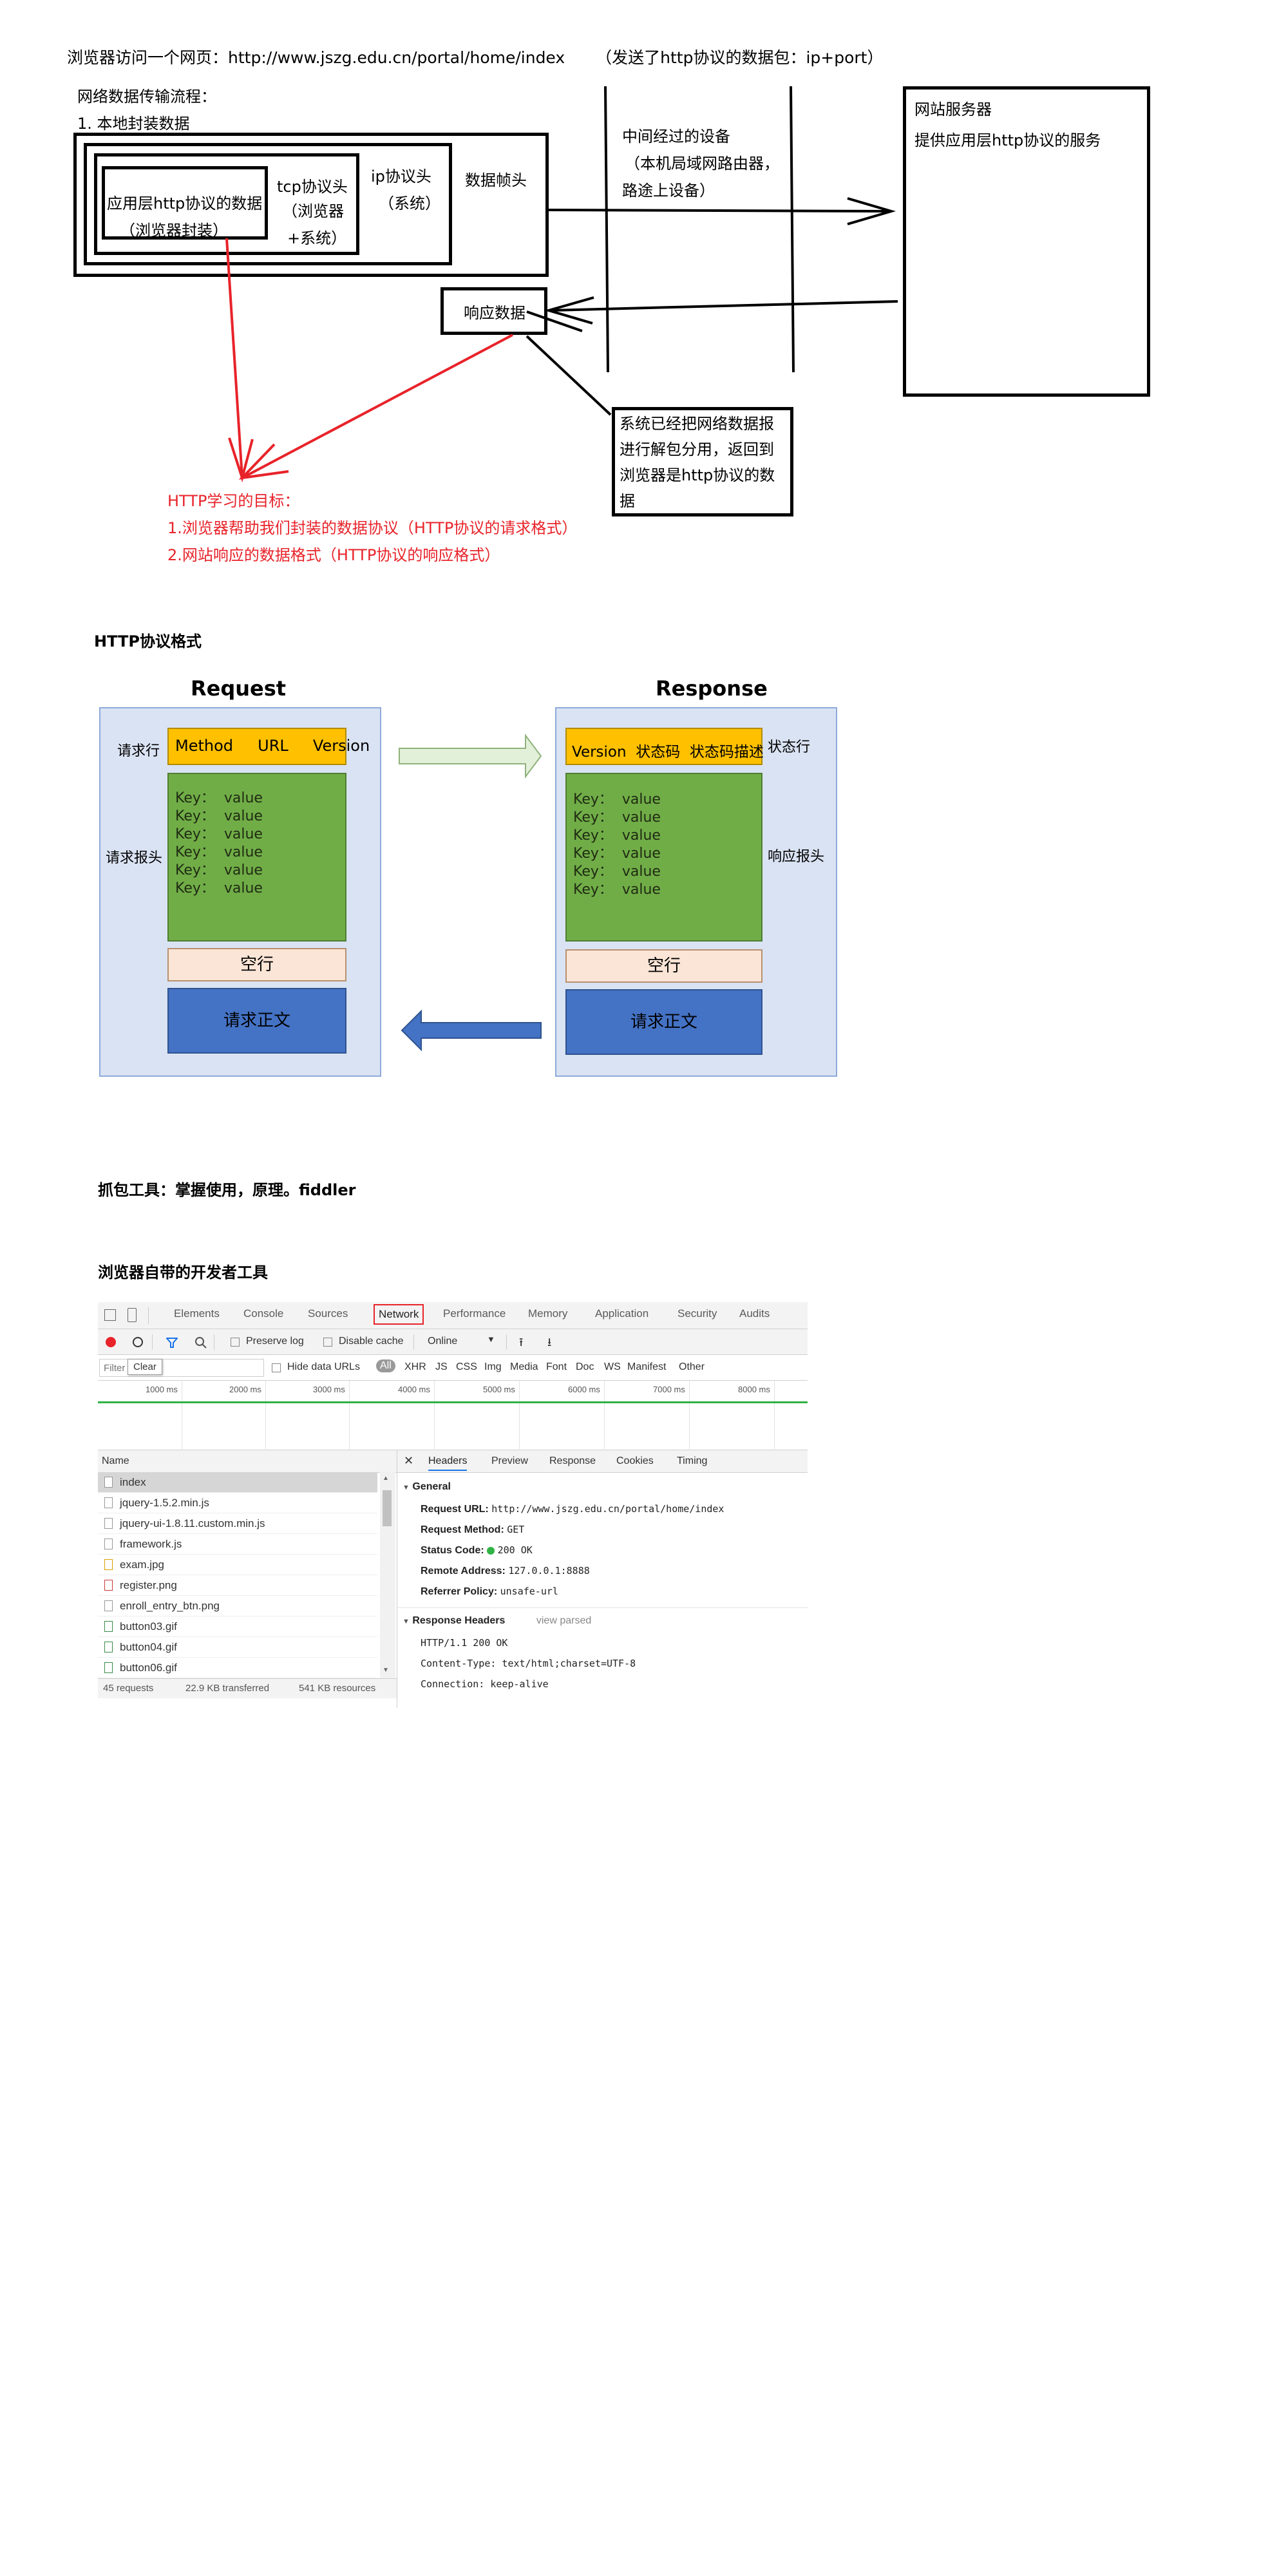  What do you see at coordinates (263, 1314) in the screenshot?
I see `tab-console: Console` at bounding box center [263, 1314].